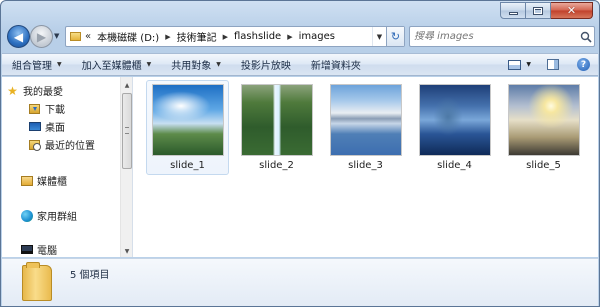 The image size is (600, 307). I want to click on breadcrumb: 本機磁碟 (D:) ▶ 技術筆記 ▶ flashslide ▶ images, so click(216, 36).